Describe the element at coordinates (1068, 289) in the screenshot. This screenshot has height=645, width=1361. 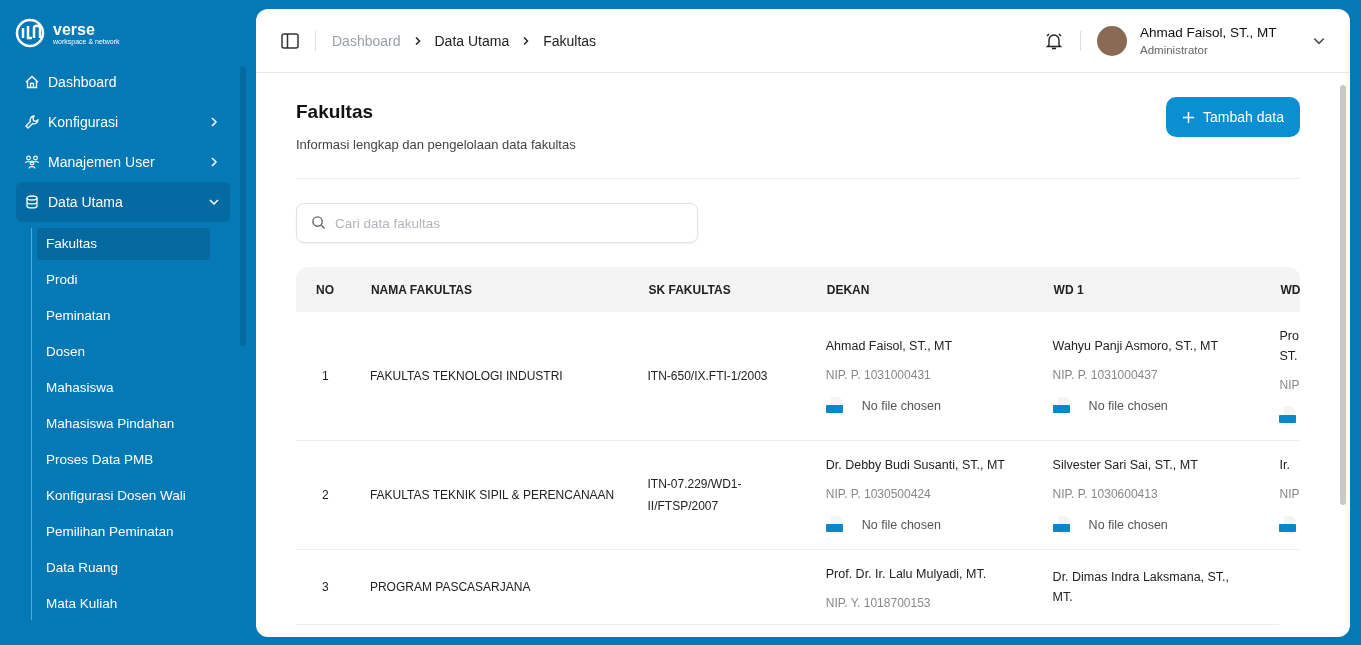
I see `column-header: WD 1` at that location.